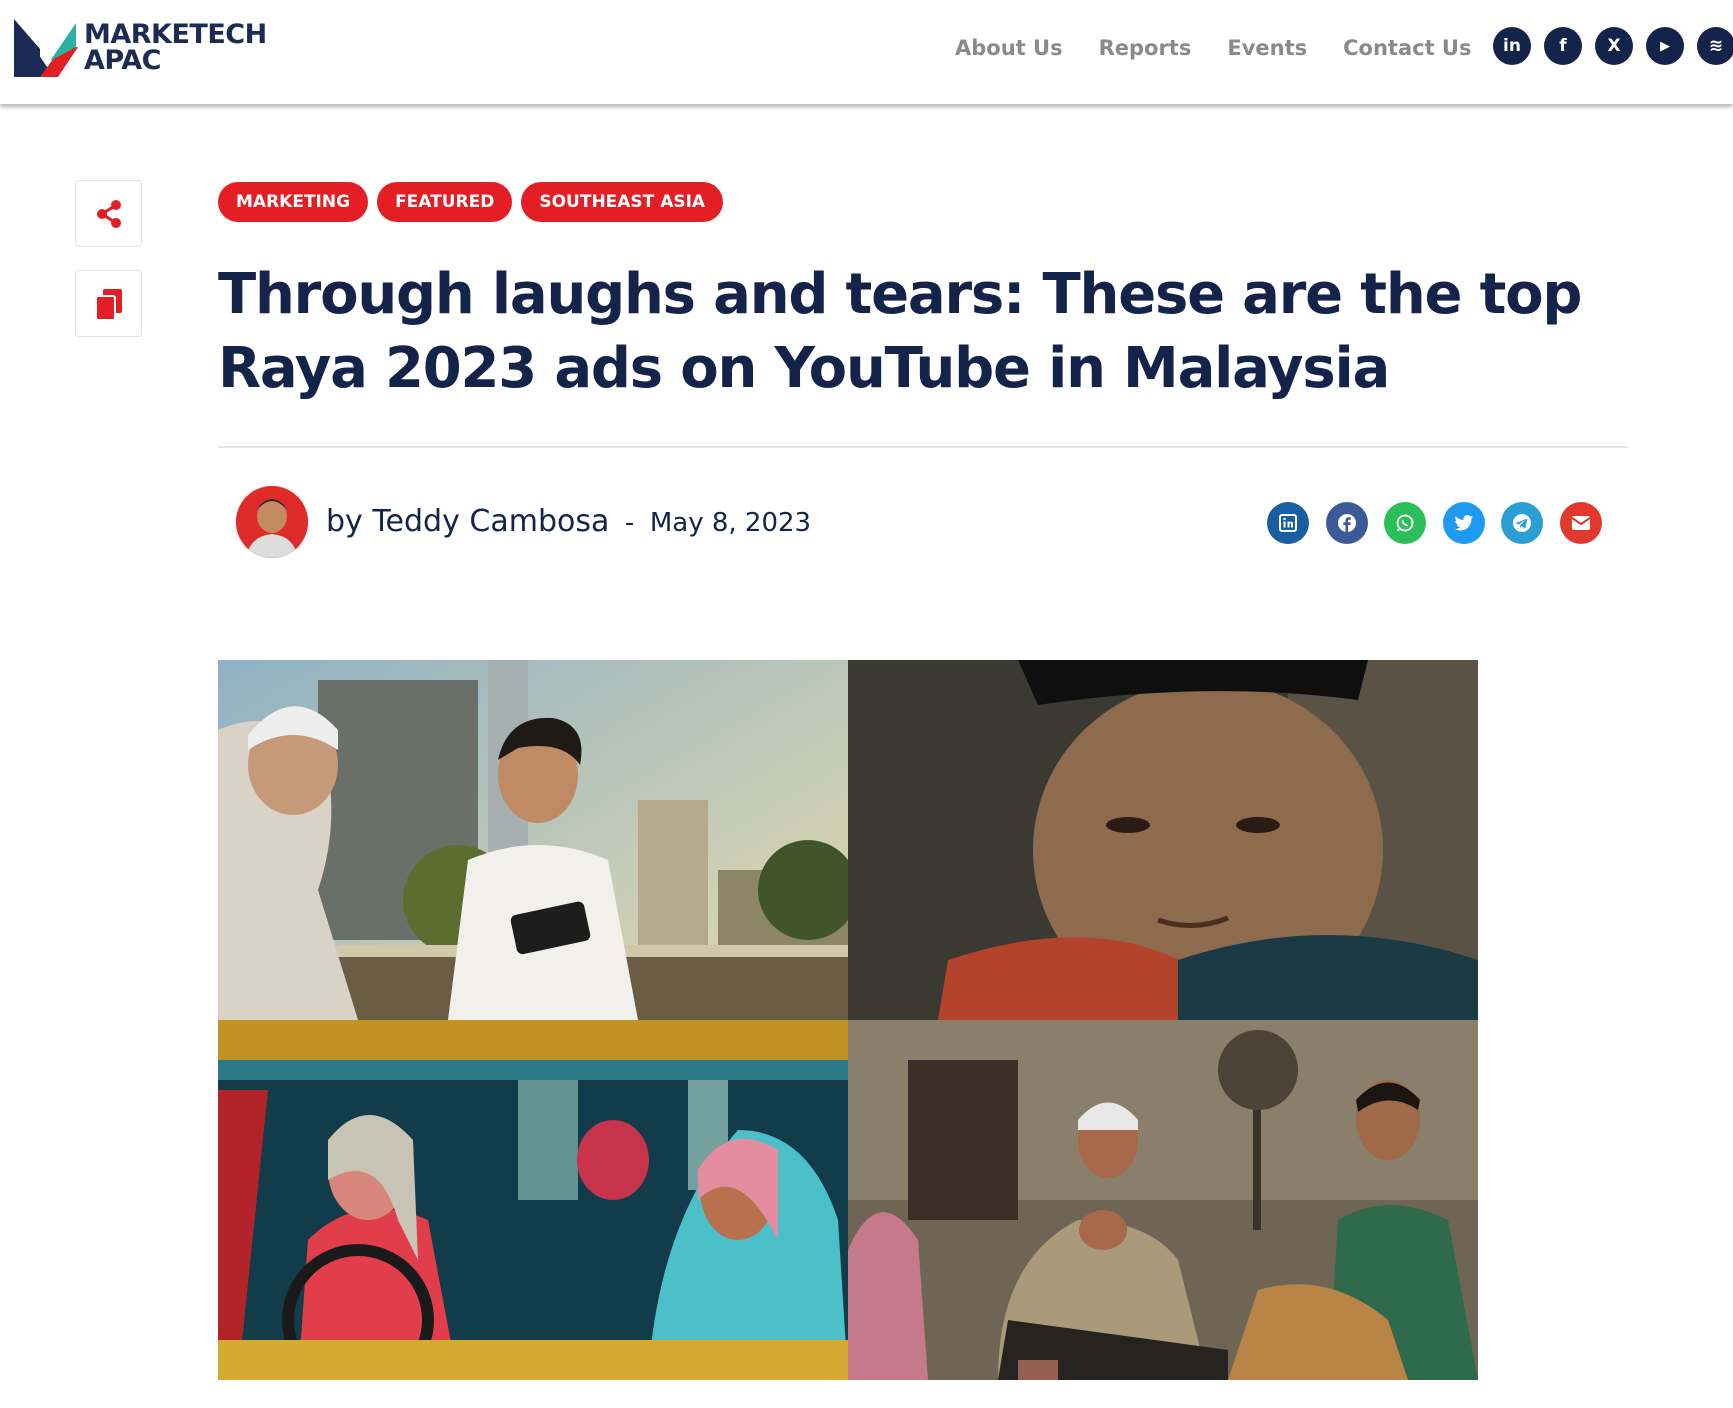 The image size is (1733, 1408). What do you see at coordinates (445, 202) in the screenshot?
I see `tag-featured: FEATURED` at bounding box center [445, 202].